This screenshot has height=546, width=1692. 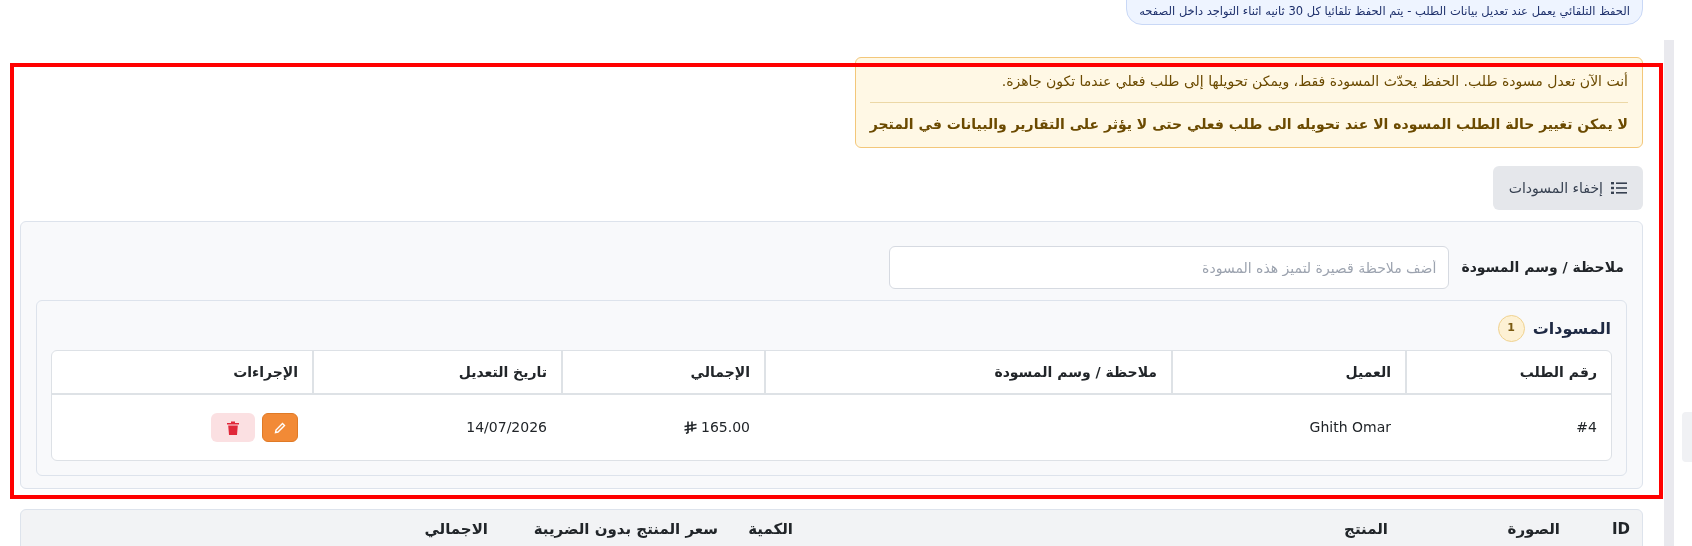 What do you see at coordinates (662, 372) in the screenshot?
I see `column-header: الإجمالي` at bounding box center [662, 372].